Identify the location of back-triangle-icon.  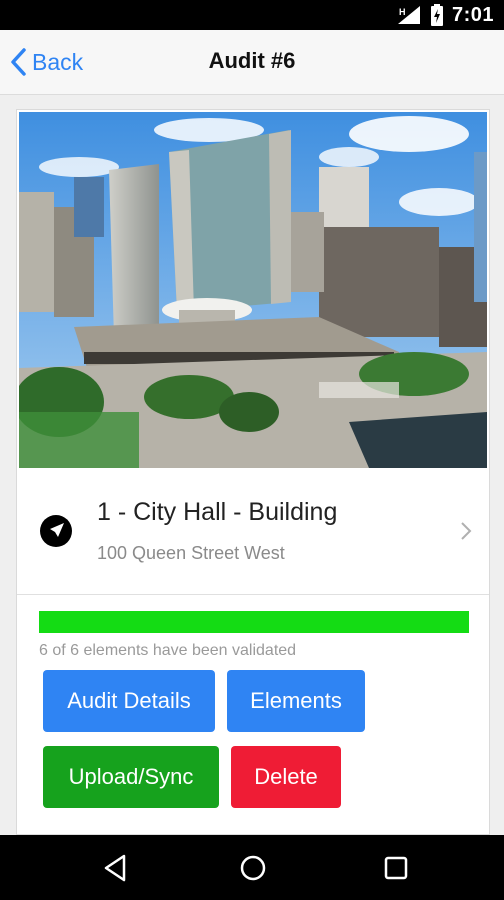
(115, 868).